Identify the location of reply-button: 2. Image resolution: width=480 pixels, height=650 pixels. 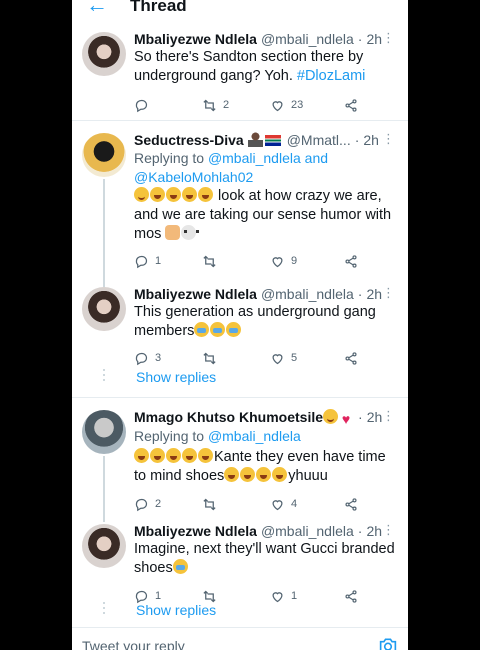
(168, 504).